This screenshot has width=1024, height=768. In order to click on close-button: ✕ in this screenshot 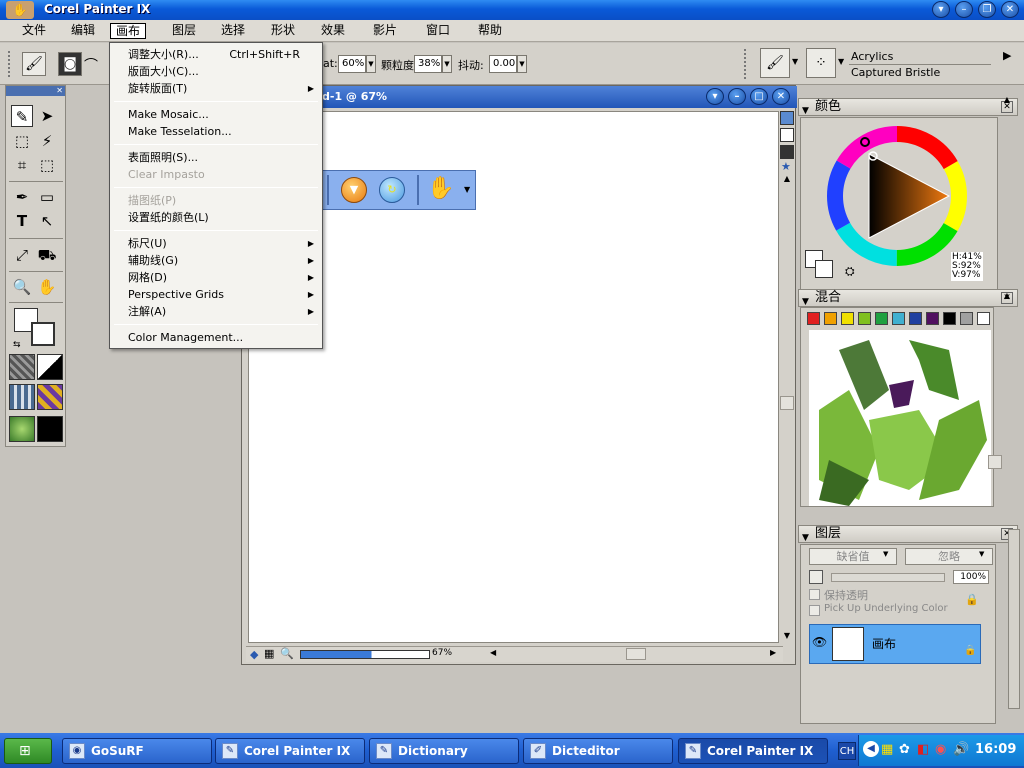, I will do `click(1010, 9)`.